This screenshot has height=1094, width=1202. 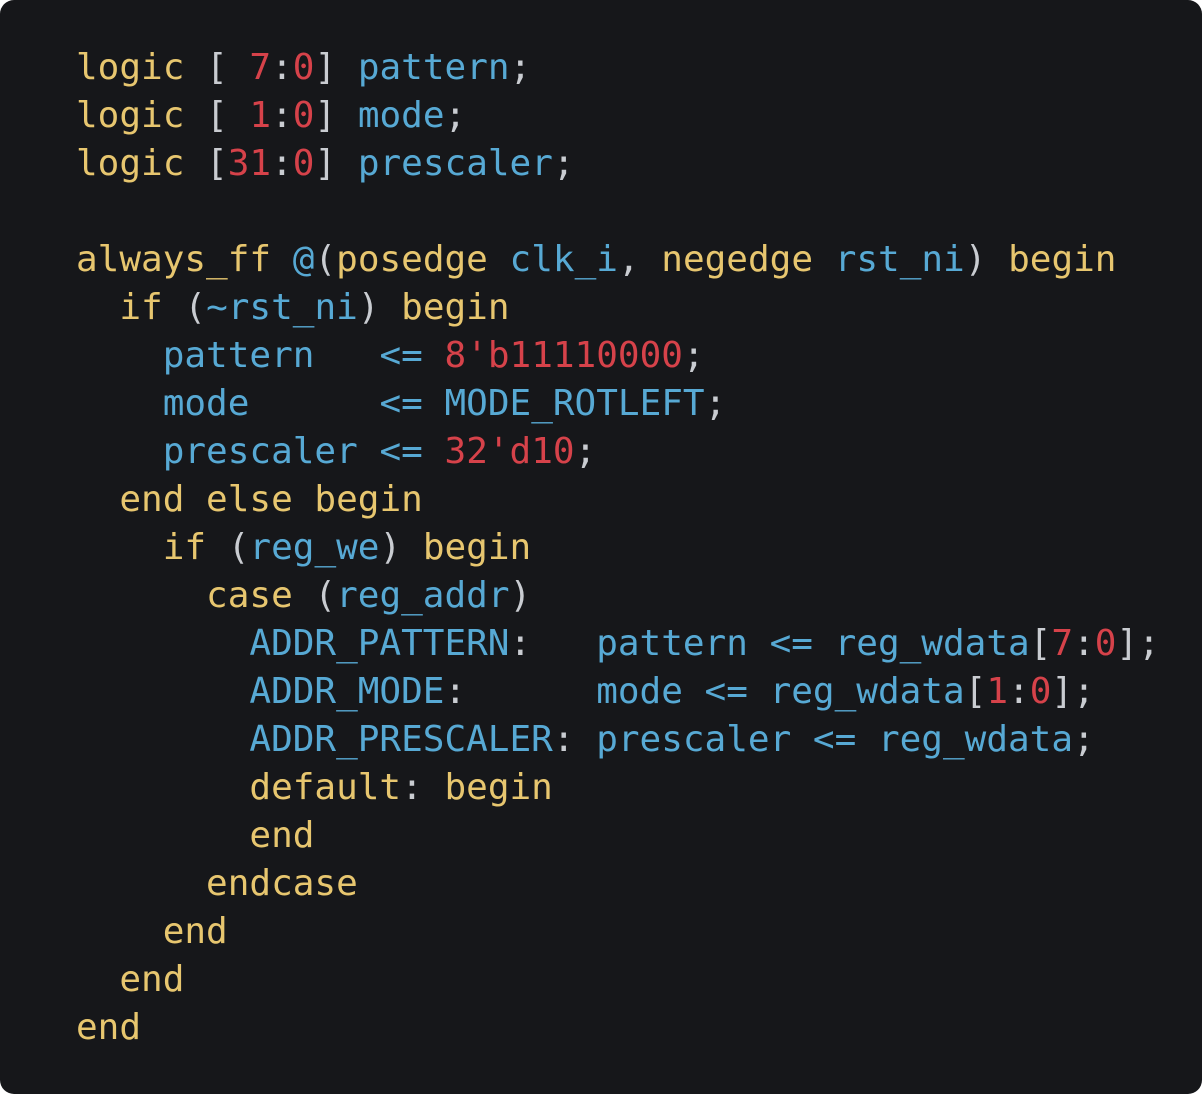 I want to click on number-token: 8'b11110000, so click(x=563, y=355).